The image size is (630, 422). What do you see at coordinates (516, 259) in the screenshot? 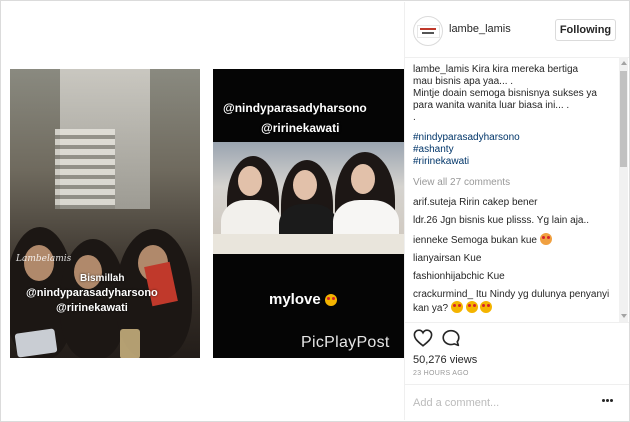
I see `comment-item: lianyairsan Kue` at bounding box center [516, 259].